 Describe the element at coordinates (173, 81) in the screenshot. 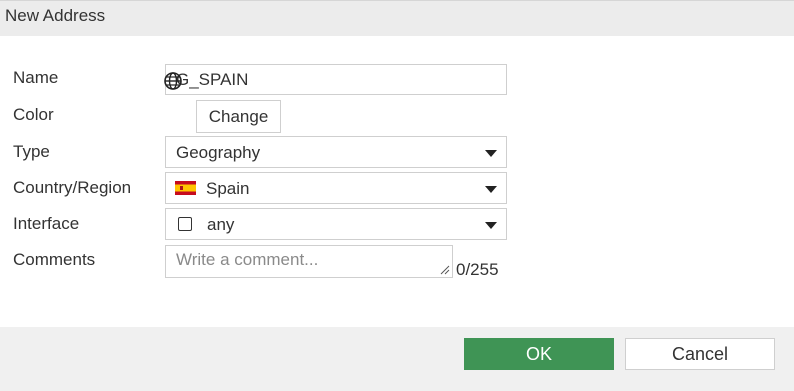

I see `globe-icon` at that location.